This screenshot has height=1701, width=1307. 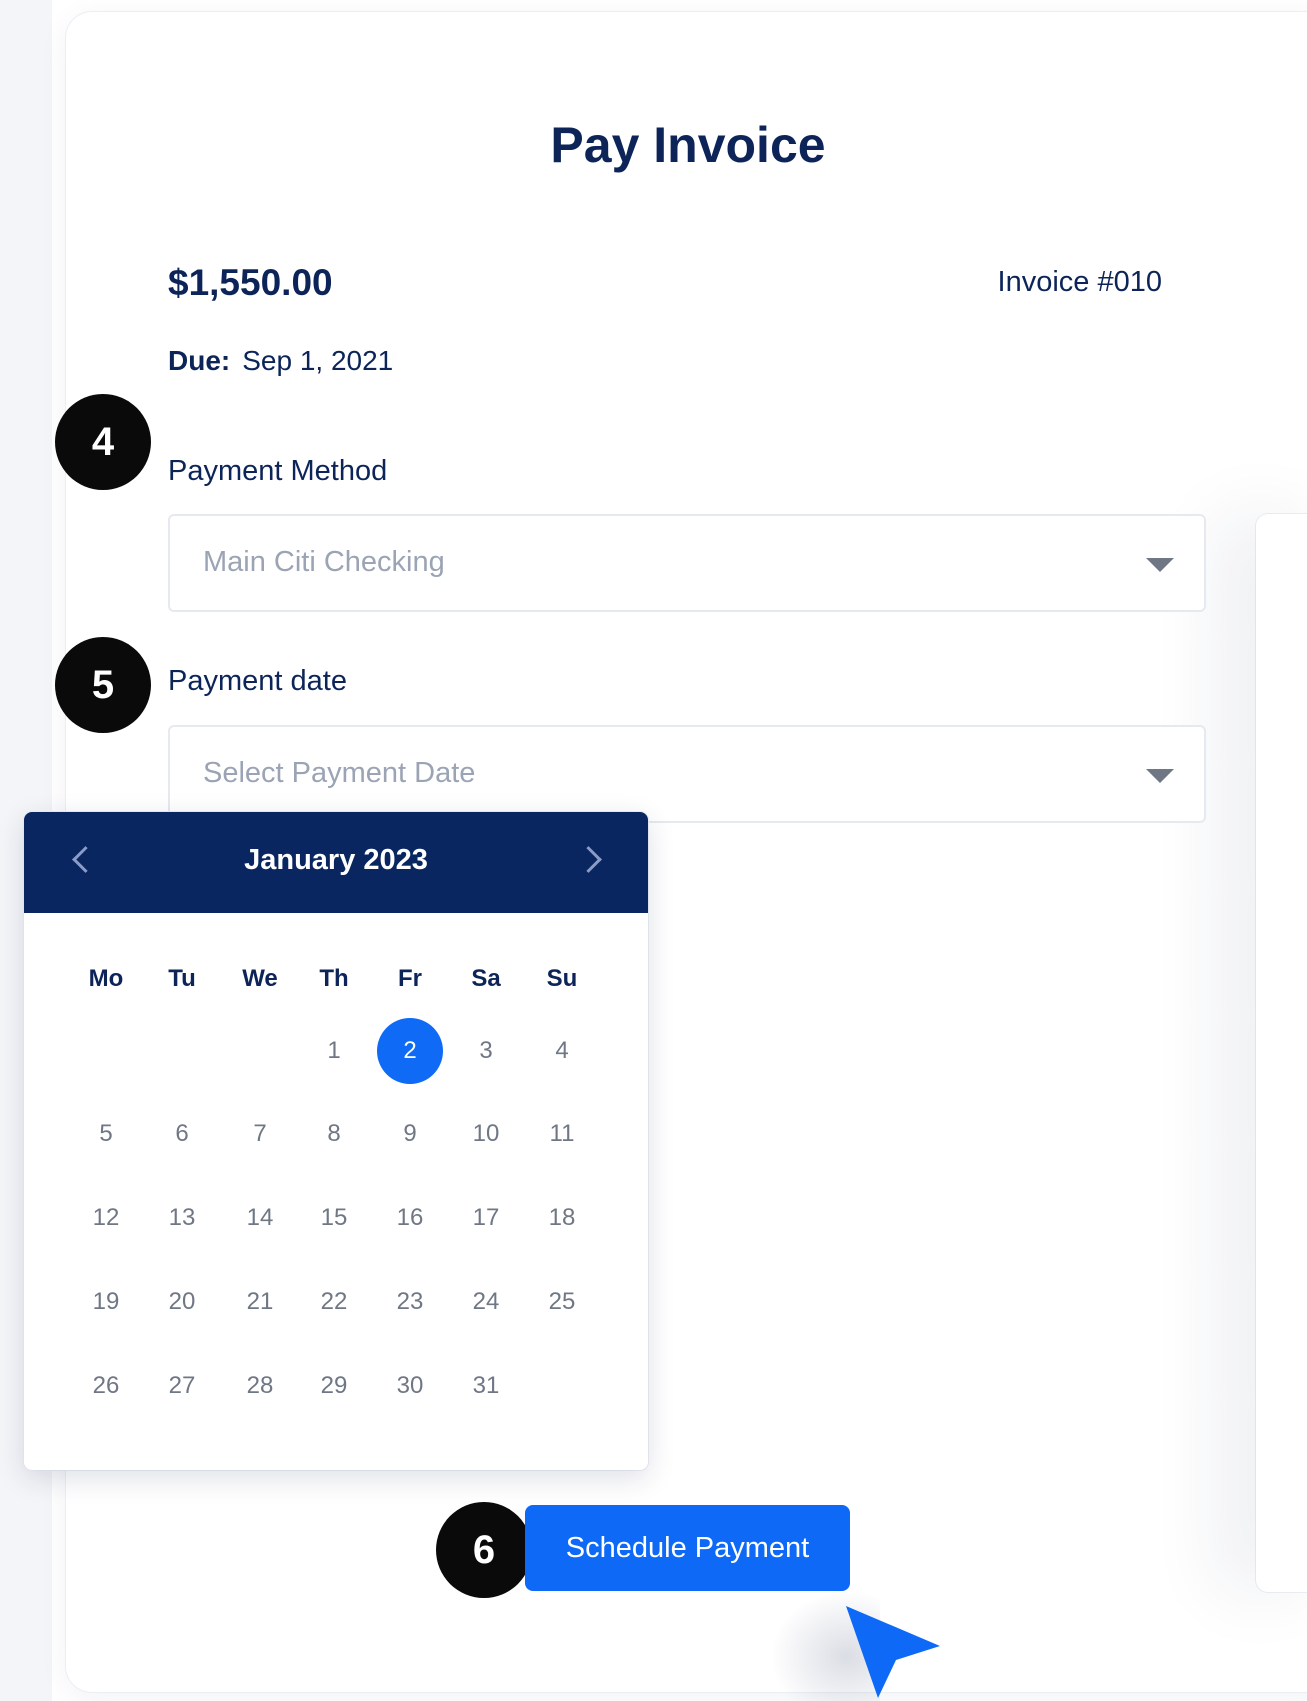 I want to click on invoice-number: Invoice #010, so click(x=1079, y=282).